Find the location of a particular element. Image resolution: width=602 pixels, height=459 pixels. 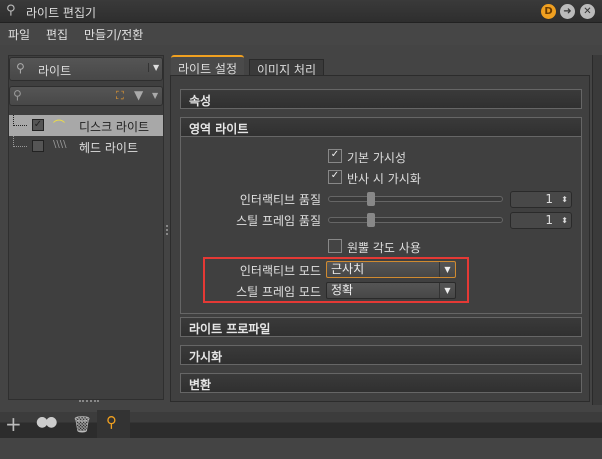

tab-light-settings: 라이트 설정 is located at coordinates (208, 65).